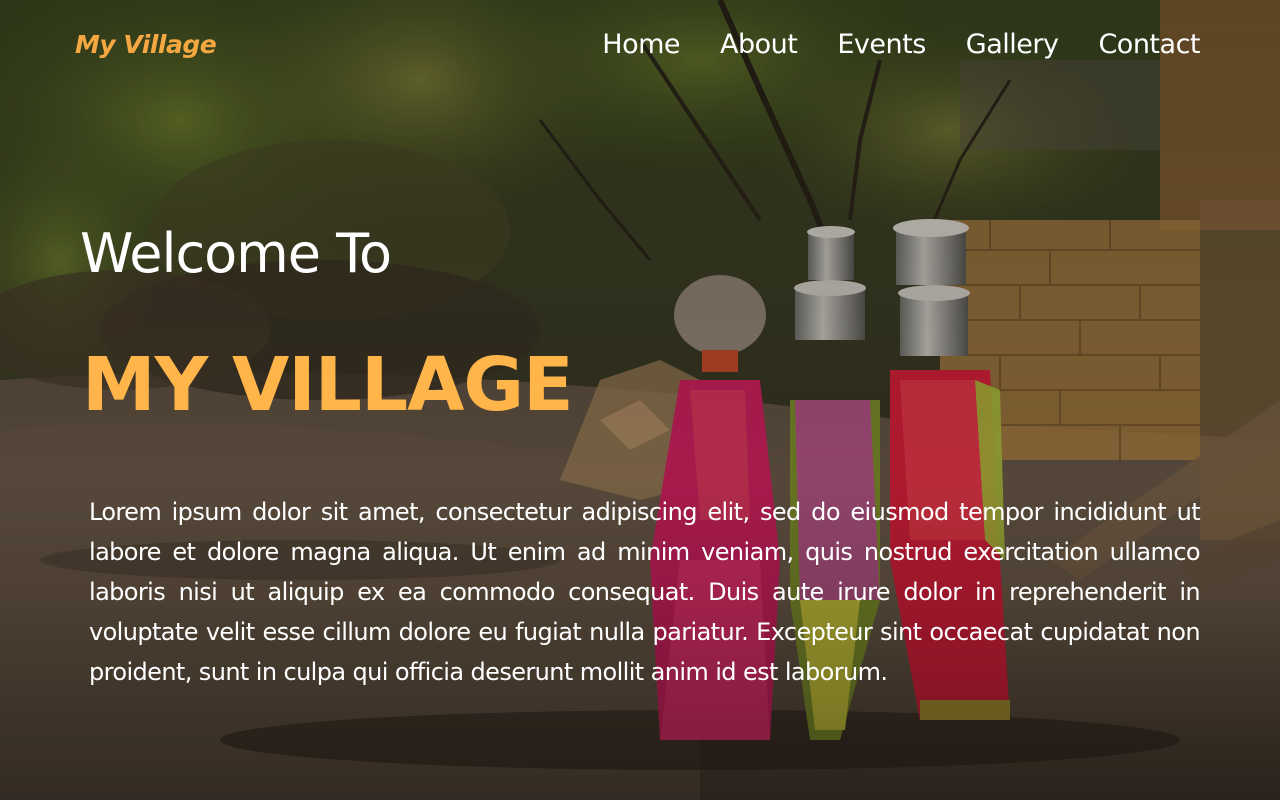  Describe the element at coordinates (1012, 44) in the screenshot. I see `nav-gallery-link: Gallery` at that location.